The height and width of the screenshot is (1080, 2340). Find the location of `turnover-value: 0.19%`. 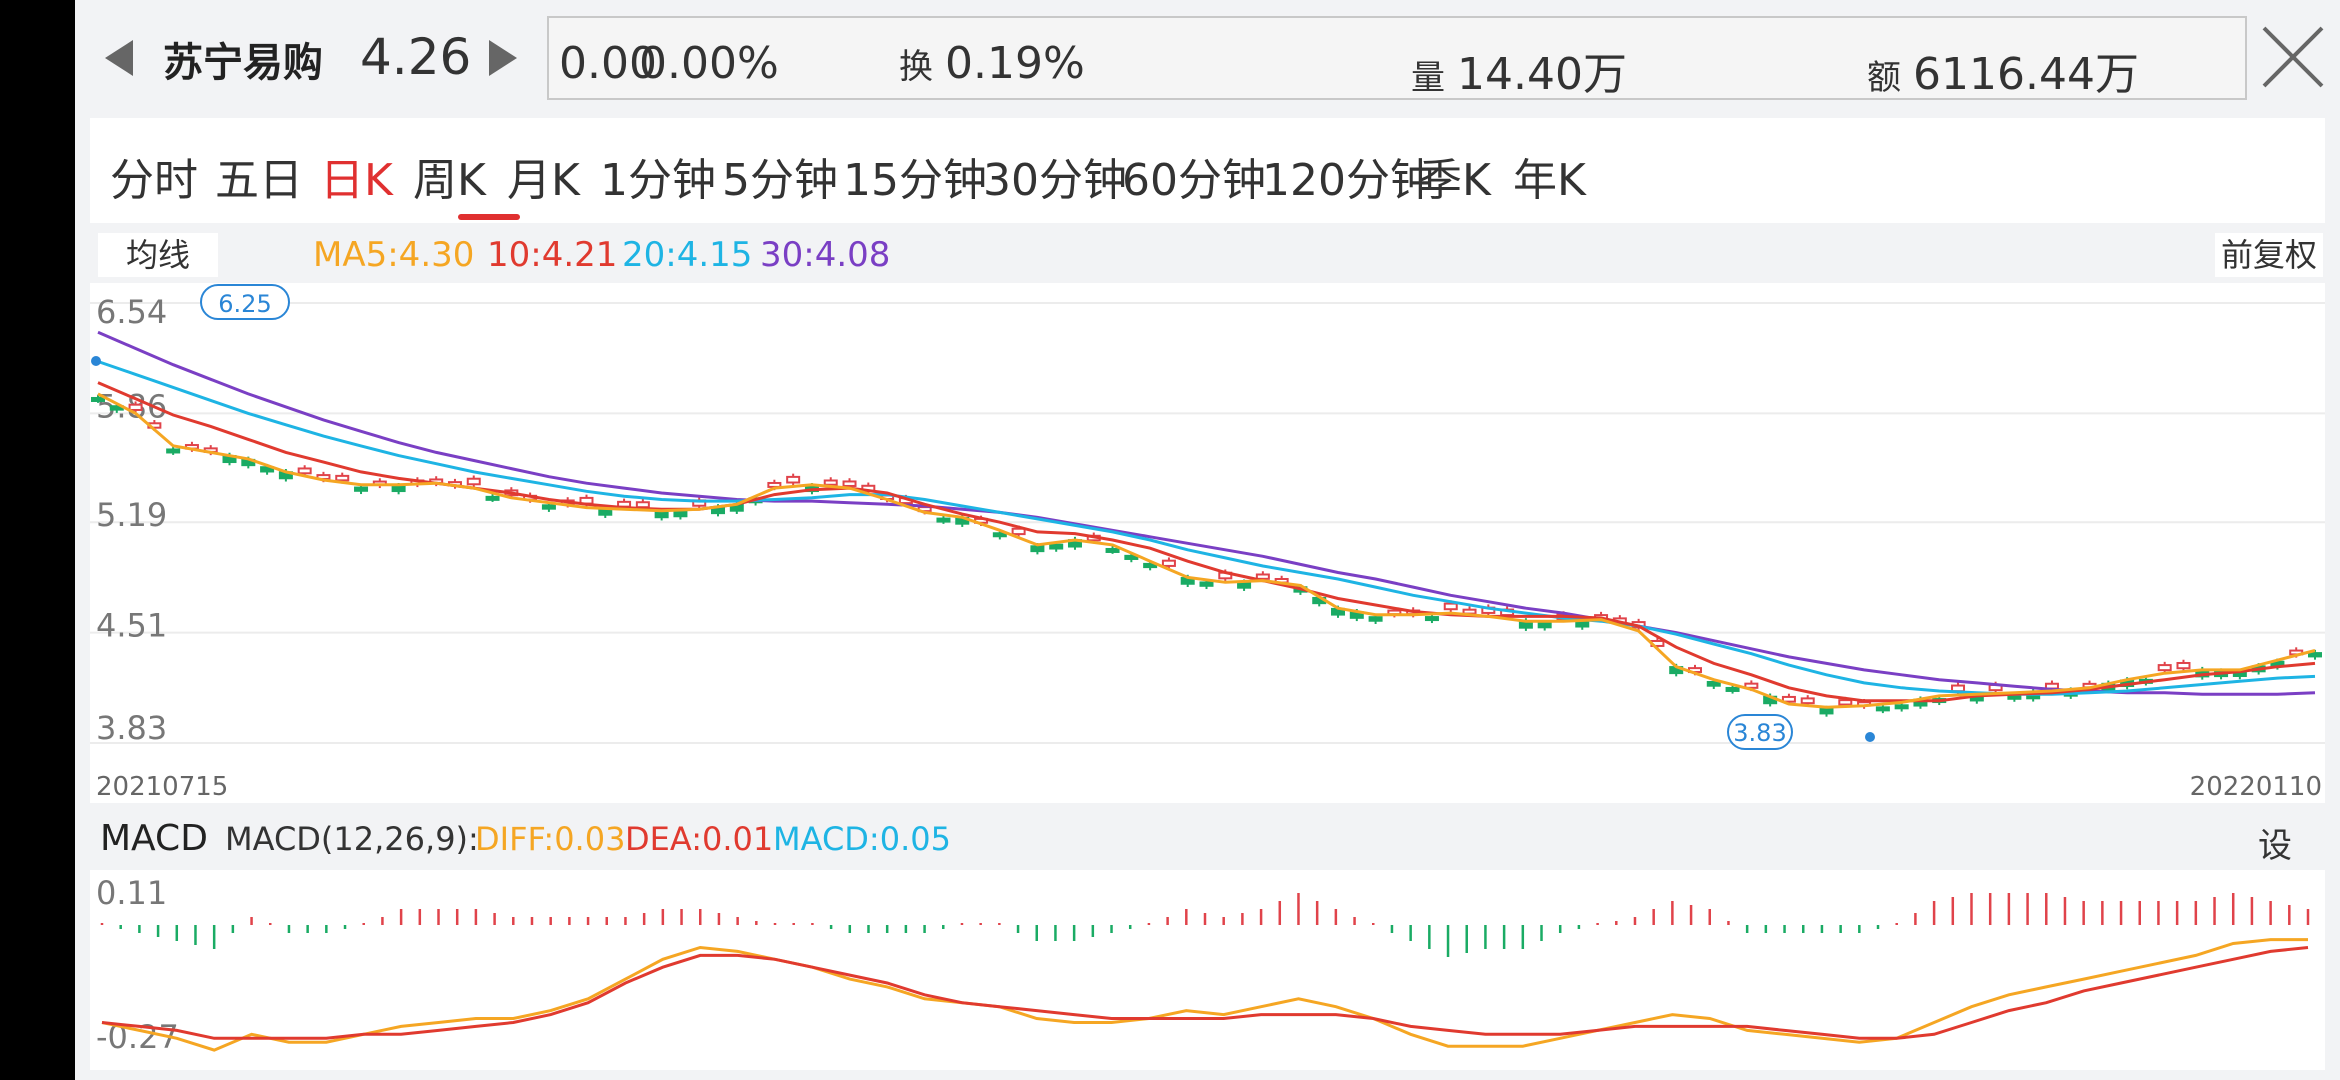

turnover-value: 0.19% is located at coordinates (1015, 63).